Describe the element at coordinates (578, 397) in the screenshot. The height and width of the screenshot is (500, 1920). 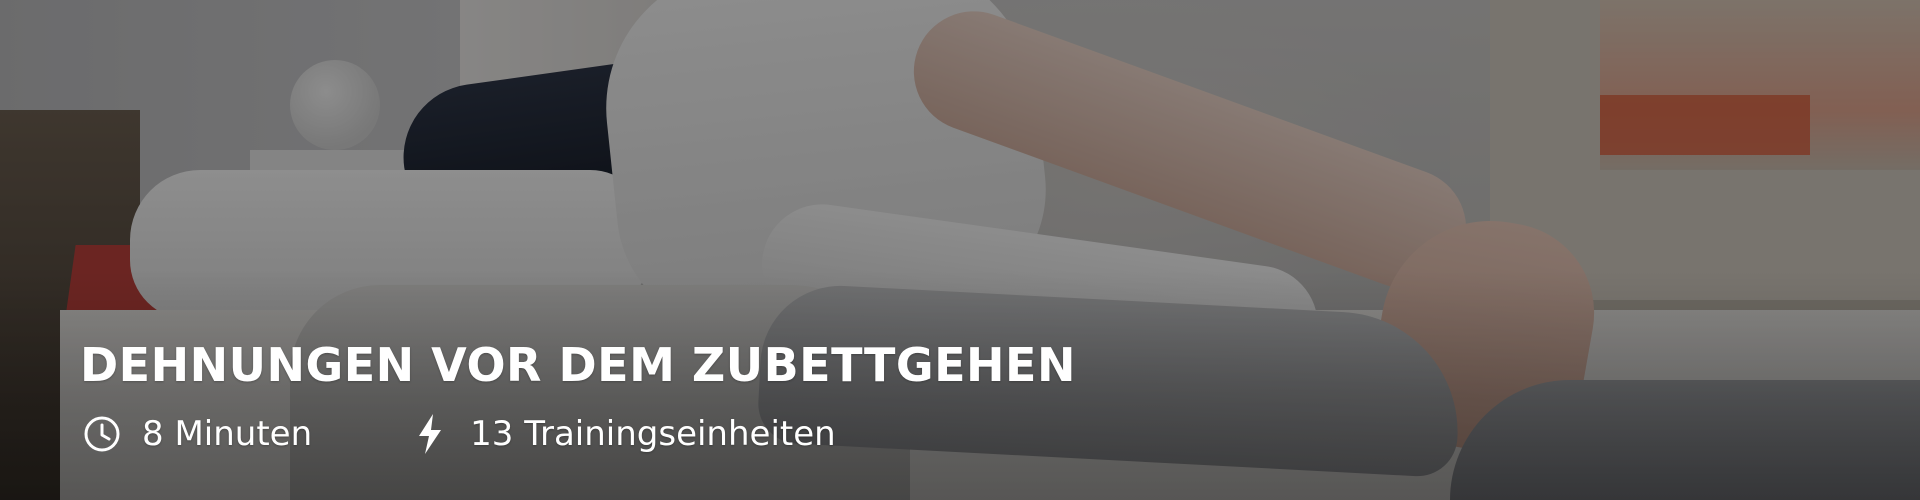
I see `hero-text-content: DEHNUNGEN VOR DEM ZUBETTGEHEN 8 Minuten` at that location.